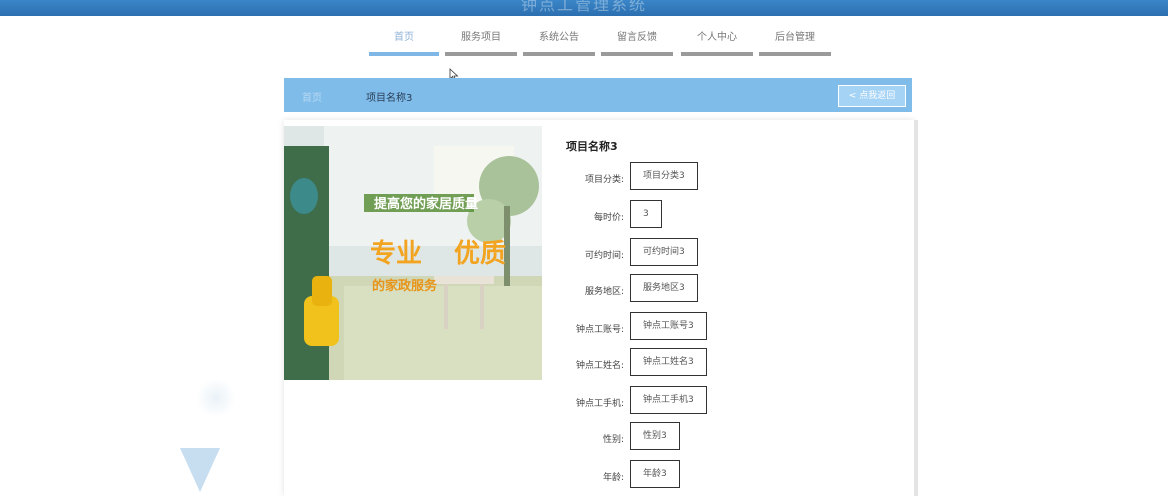 This screenshot has height=496, width=1168. What do you see at coordinates (599, 330) in the screenshot?
I see `field-label: 钟点工账号:` at bounding box center [599, 330].